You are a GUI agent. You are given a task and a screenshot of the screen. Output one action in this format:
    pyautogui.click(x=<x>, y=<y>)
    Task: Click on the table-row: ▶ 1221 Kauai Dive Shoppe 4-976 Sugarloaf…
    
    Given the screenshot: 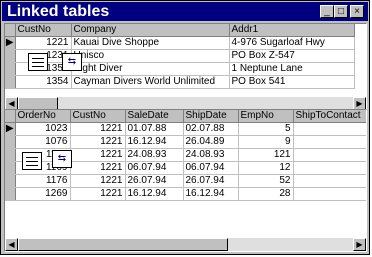 What is the action you would take?
    pyautogui.click(x=180, y=43)
    